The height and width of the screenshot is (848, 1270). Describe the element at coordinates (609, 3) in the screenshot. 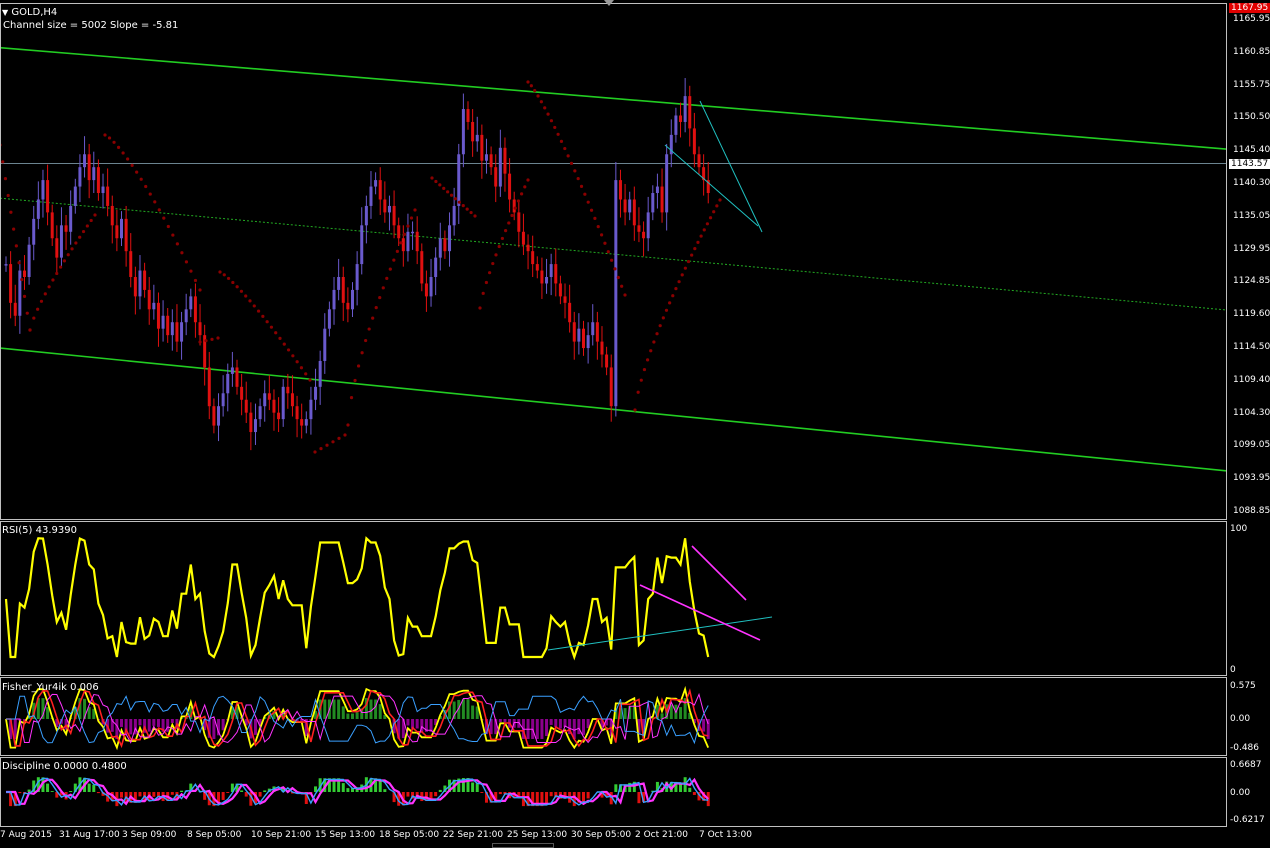

I see `chart-shift-marker-icon` at that location.